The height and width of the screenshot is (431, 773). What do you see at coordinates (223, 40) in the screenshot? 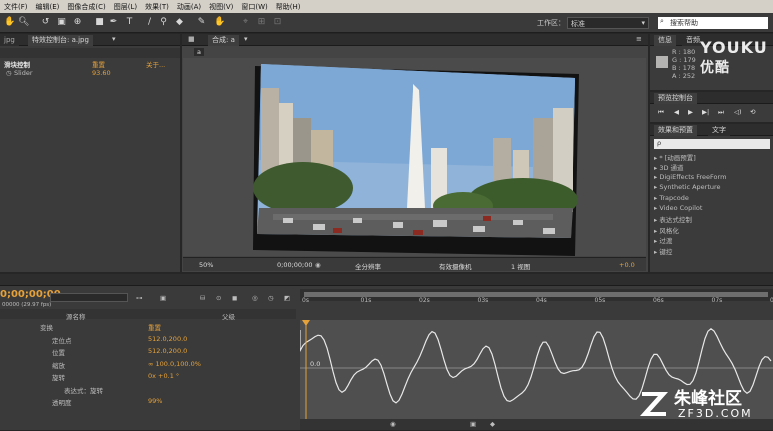
I see `tab-composition: 合成: a` at bounding box center [223, 40].